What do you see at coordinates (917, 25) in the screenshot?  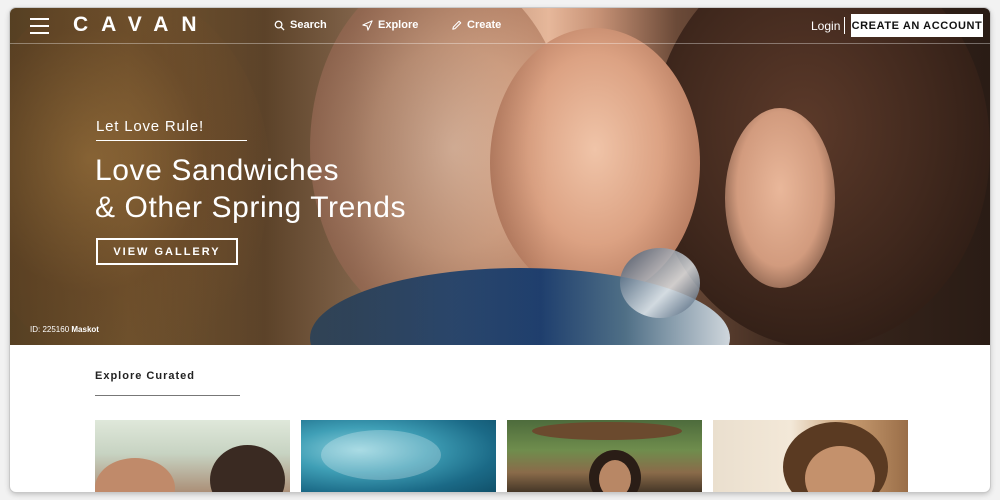 I see `create-account-button: CREATE AN ACCOUNT` at bounding box center [917, 25].